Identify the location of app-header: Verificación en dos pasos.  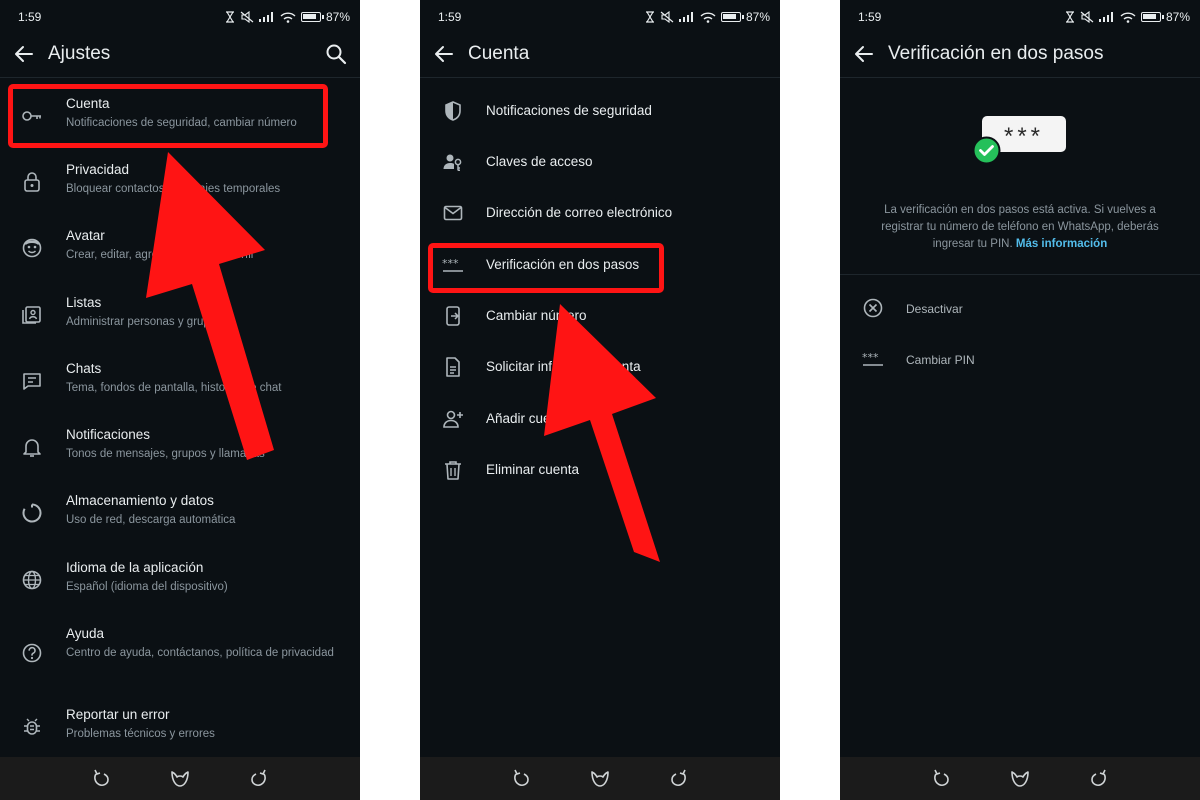
(1020, 56).